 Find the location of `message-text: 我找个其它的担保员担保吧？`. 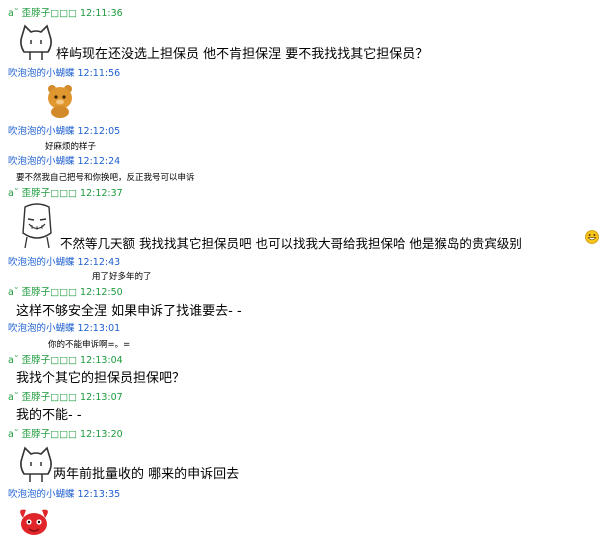

message-text: 我找个其它的担保员担保吧？ is located at coordinates (101, 378).